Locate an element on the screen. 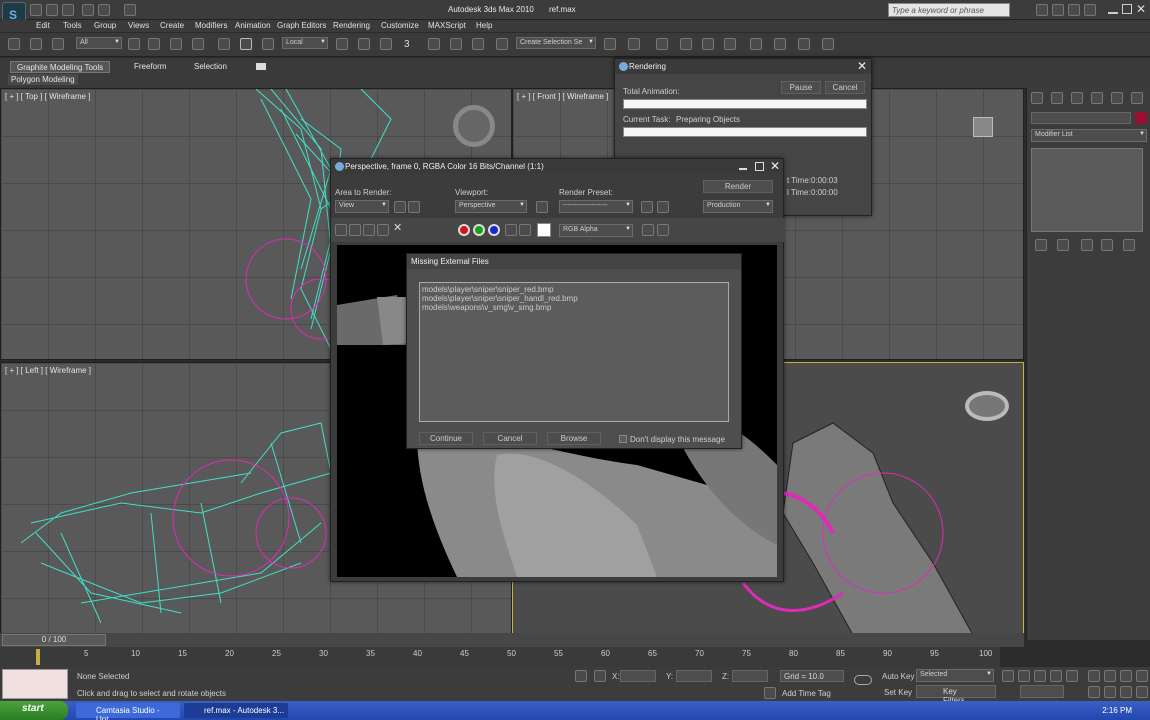 The image size is (1150, 720). schematic-view-icon is located at coordinates (730, 44).